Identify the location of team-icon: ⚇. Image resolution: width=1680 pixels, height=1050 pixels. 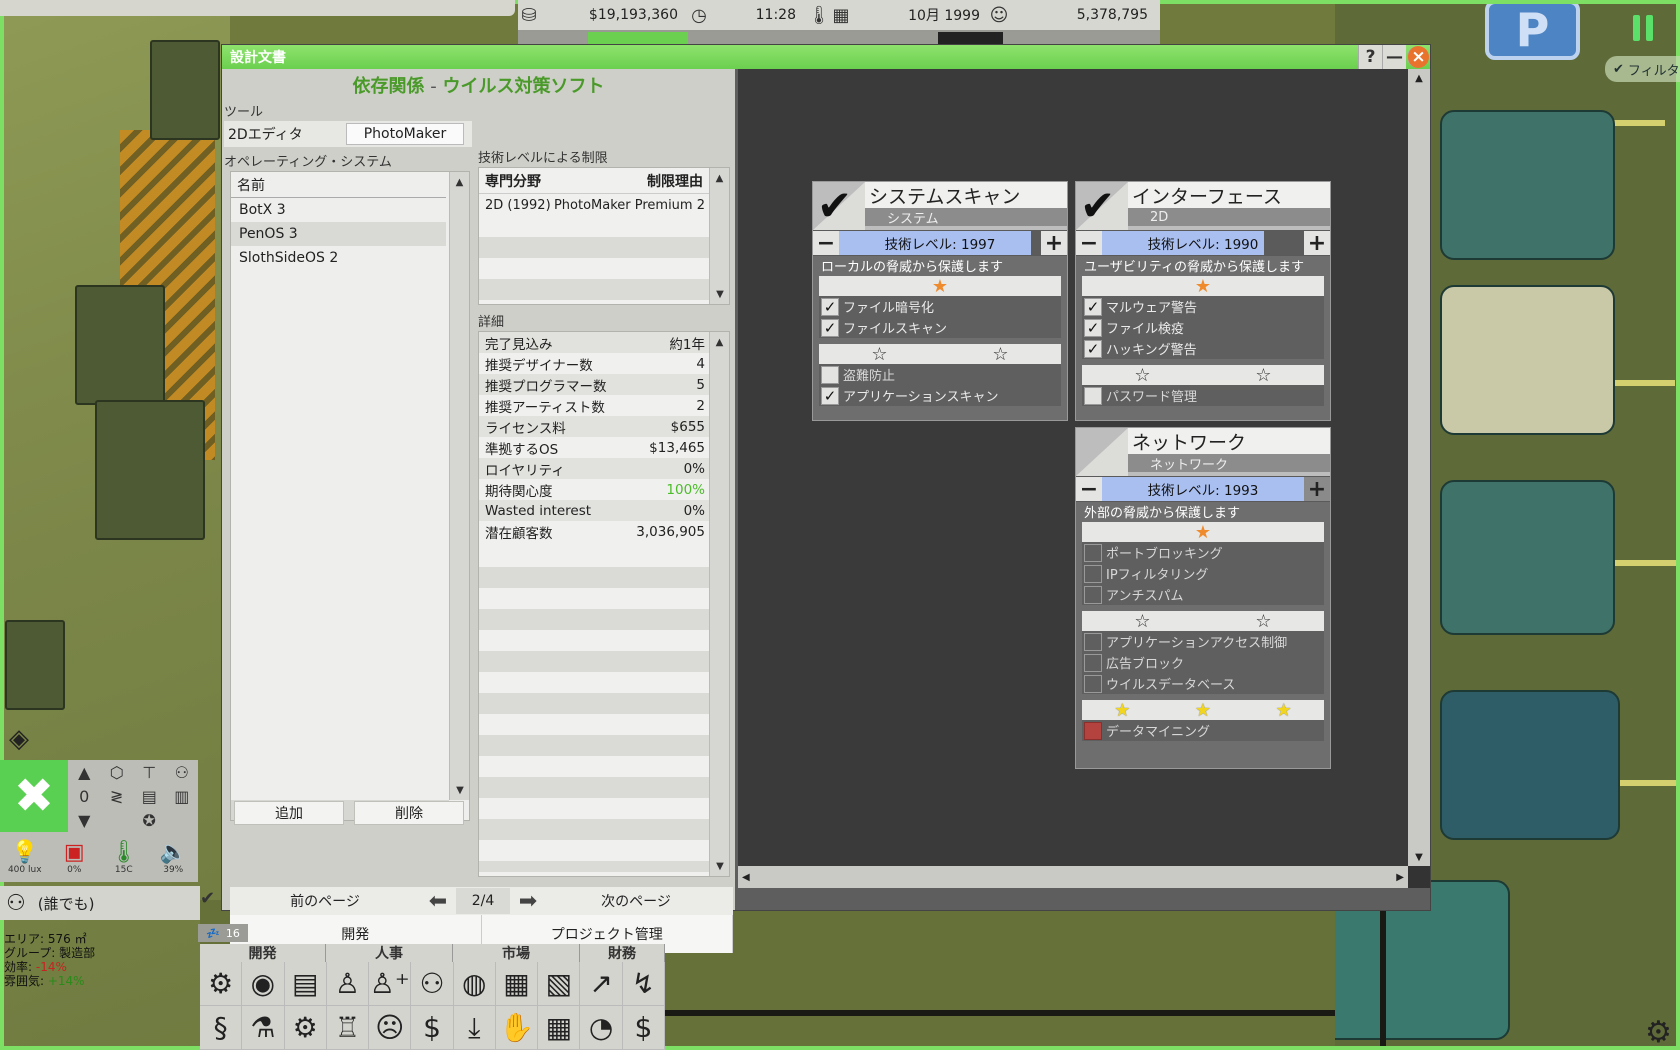
(432, 984).